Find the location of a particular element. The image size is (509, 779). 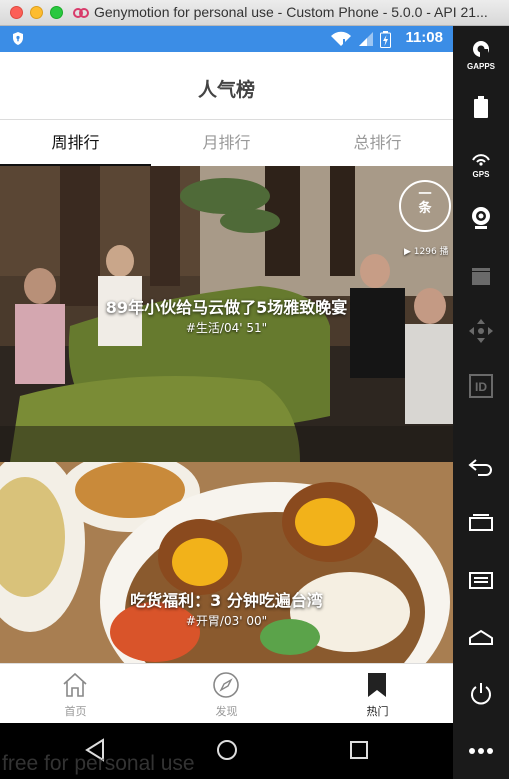

nav-hot: 热门 is located at coordinates (377, 693).